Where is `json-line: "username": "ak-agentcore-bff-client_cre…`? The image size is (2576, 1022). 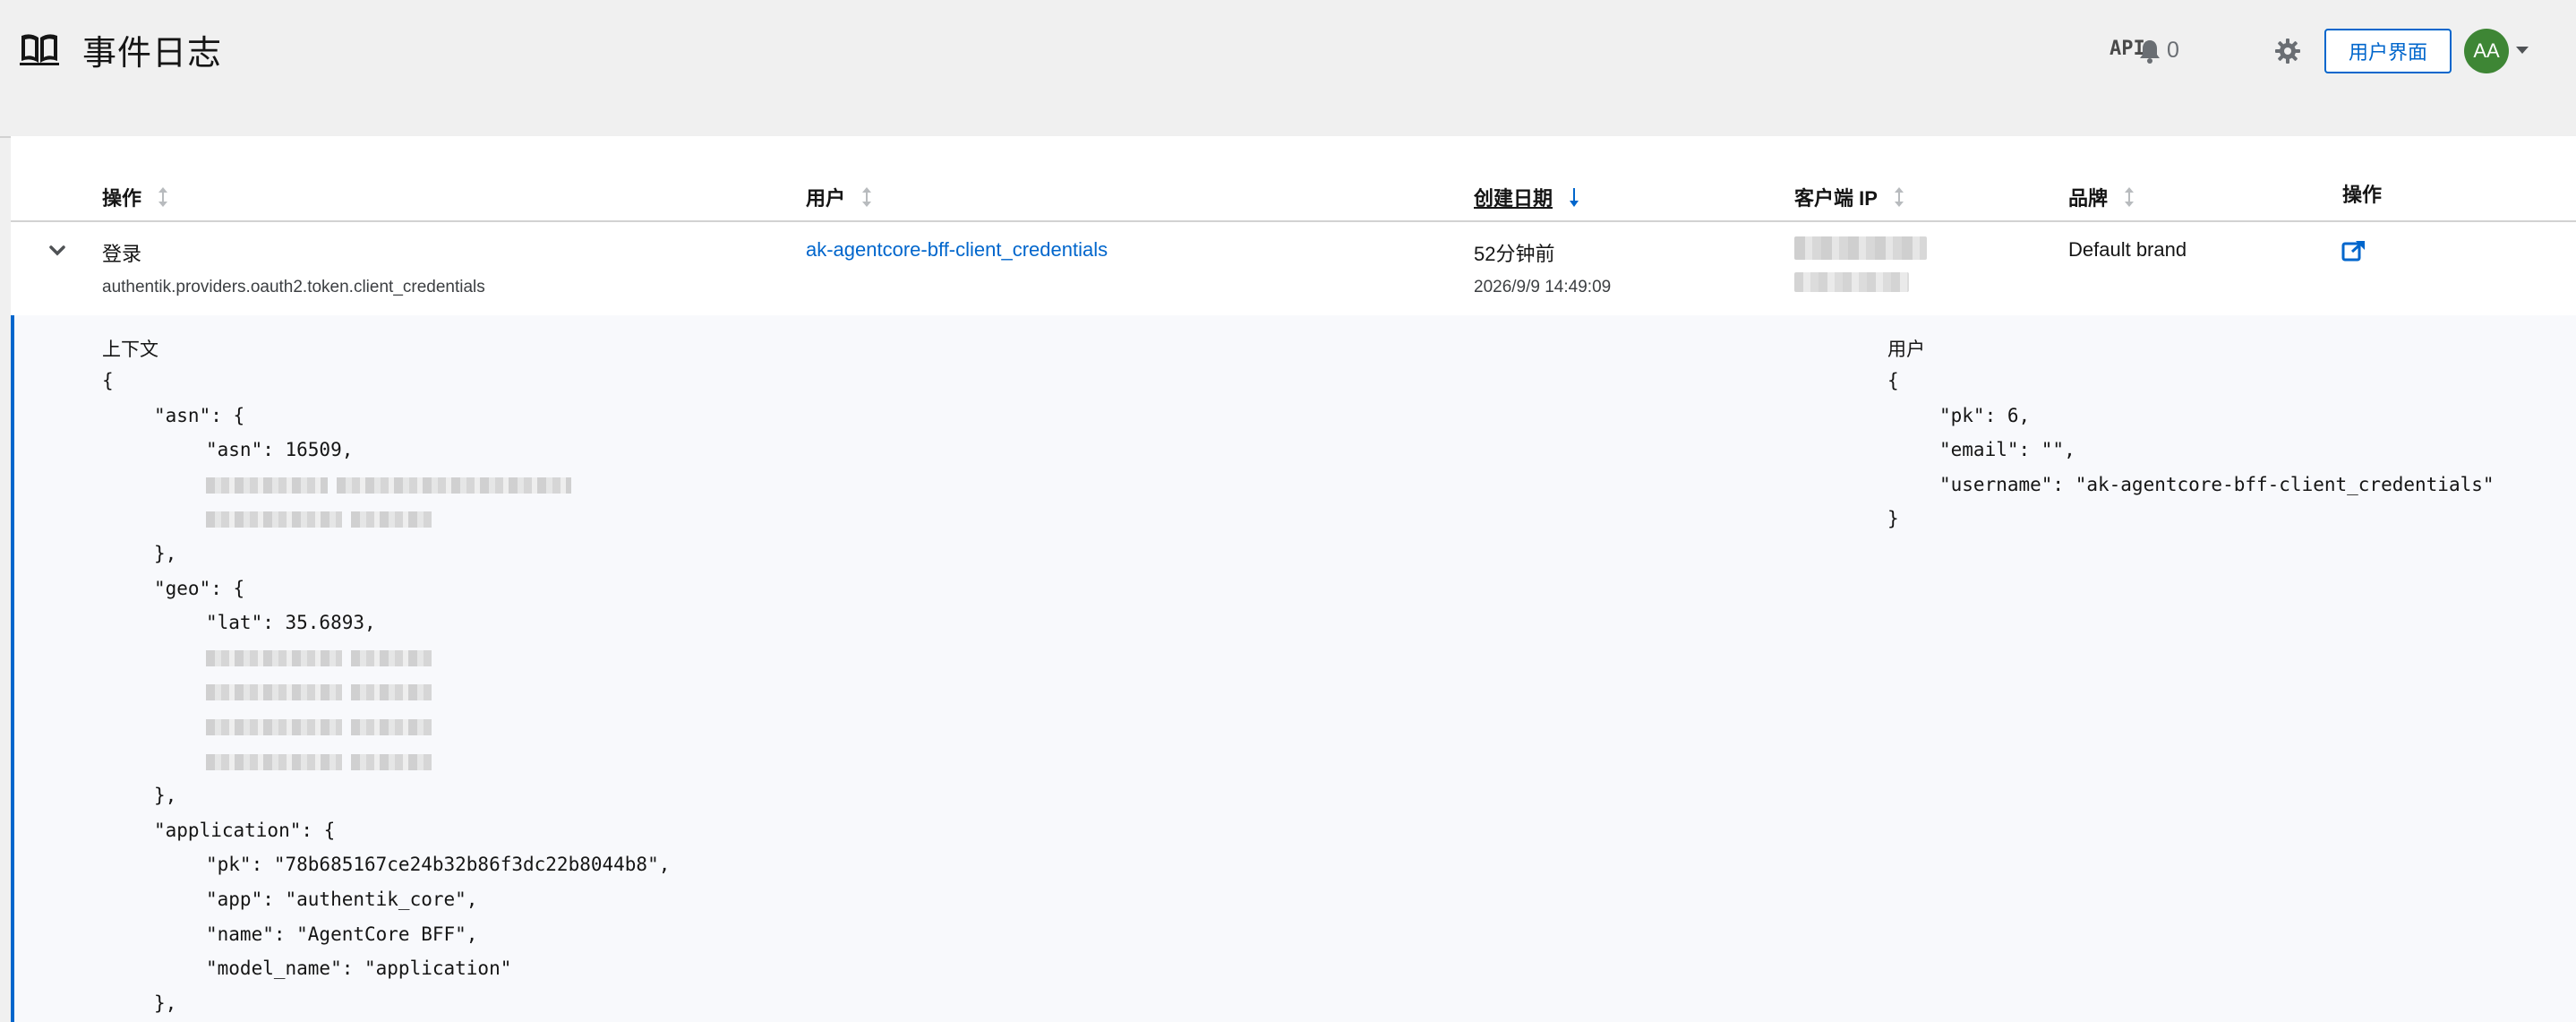 json-line: "username": "ak-agentcore-bff-client_cre… is located at coordinates (2217, 484).